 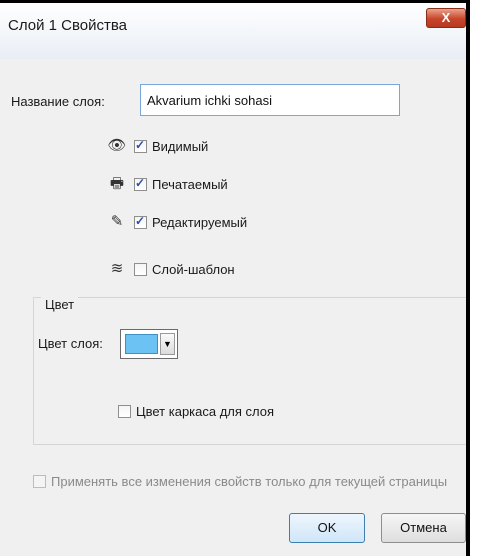 I want to click on wireframe-color-label: Цвет каркаса для слоя, so click(x=205, y=411).